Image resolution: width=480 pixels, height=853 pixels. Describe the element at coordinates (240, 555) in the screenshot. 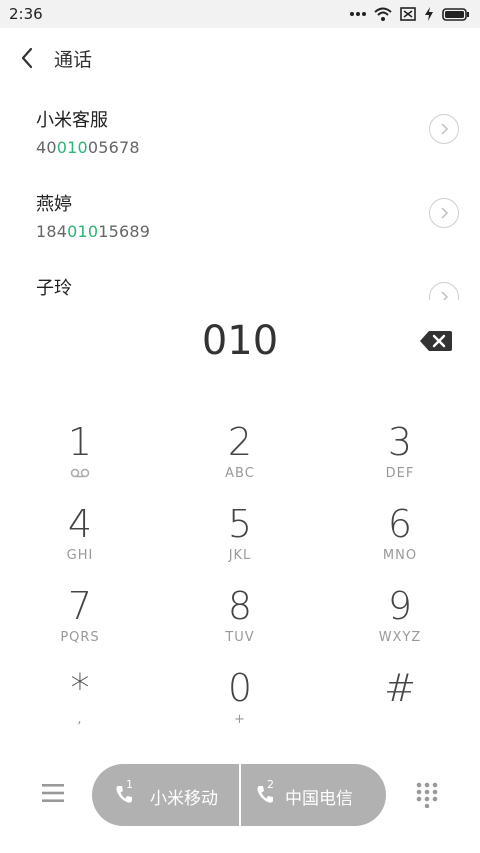

I see `key-letters: JKL` at that location.